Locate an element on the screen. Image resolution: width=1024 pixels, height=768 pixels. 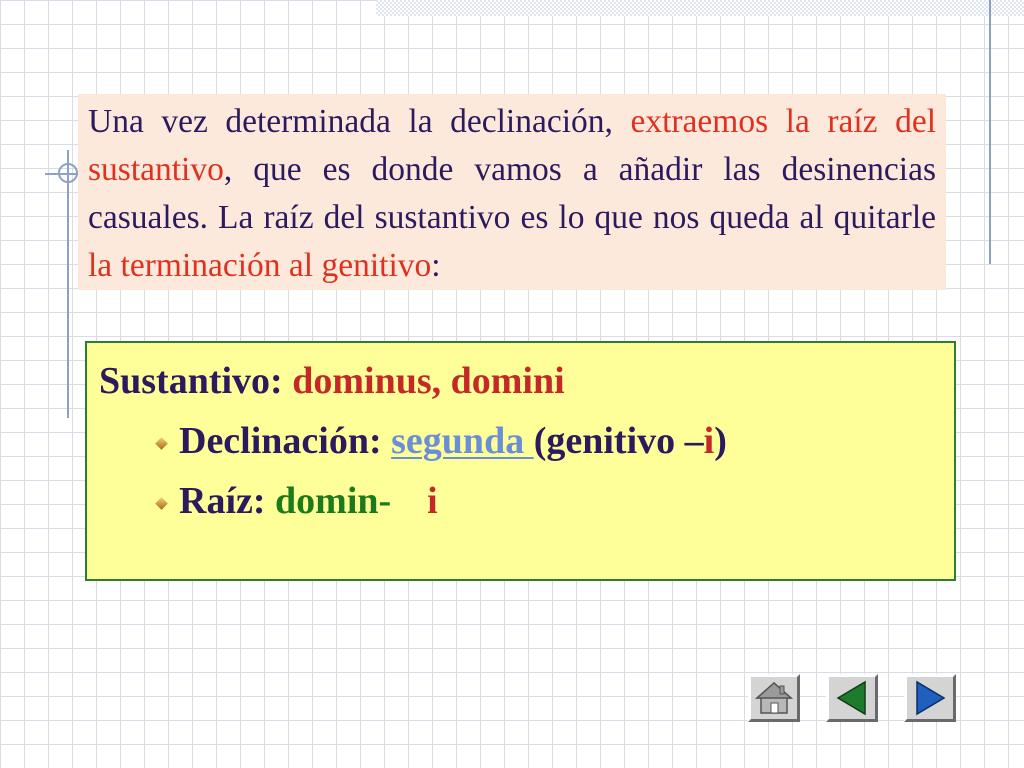
top-decorative-band is located at coordinates (700, 8).